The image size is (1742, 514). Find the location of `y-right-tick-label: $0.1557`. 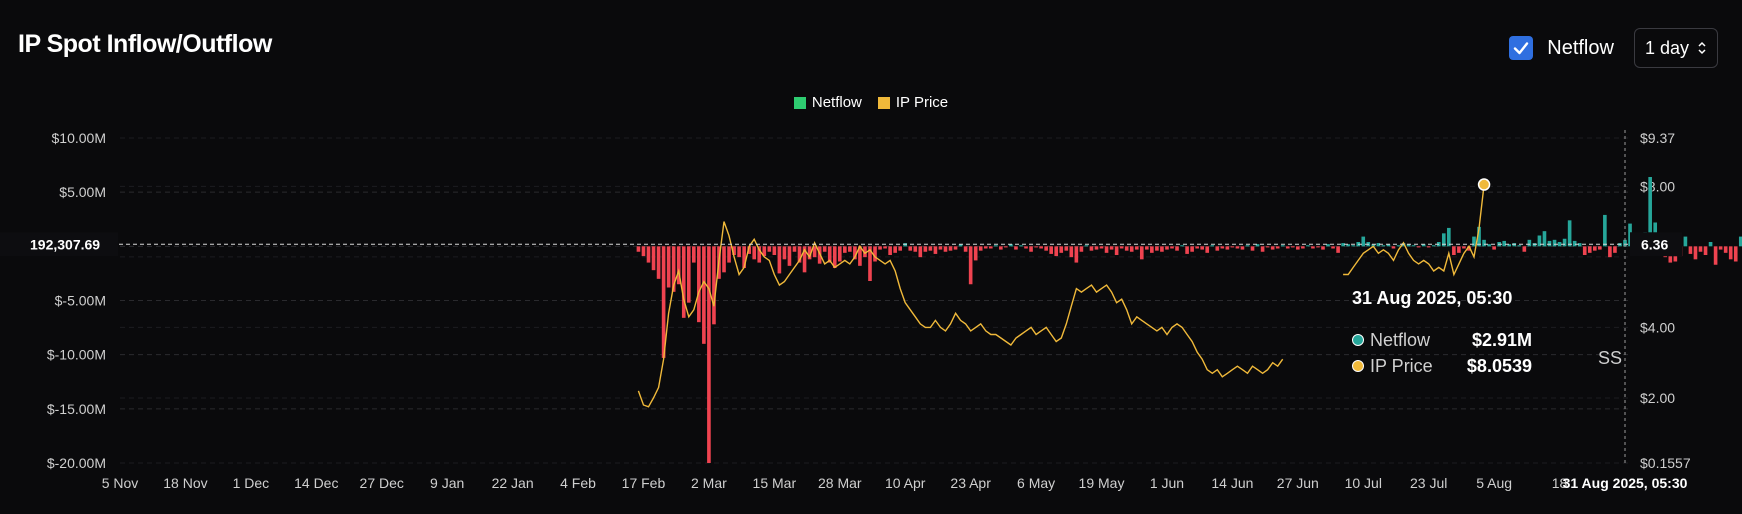

y-right-tick-label: $0.1557 is located at coordinates (1665, 463).